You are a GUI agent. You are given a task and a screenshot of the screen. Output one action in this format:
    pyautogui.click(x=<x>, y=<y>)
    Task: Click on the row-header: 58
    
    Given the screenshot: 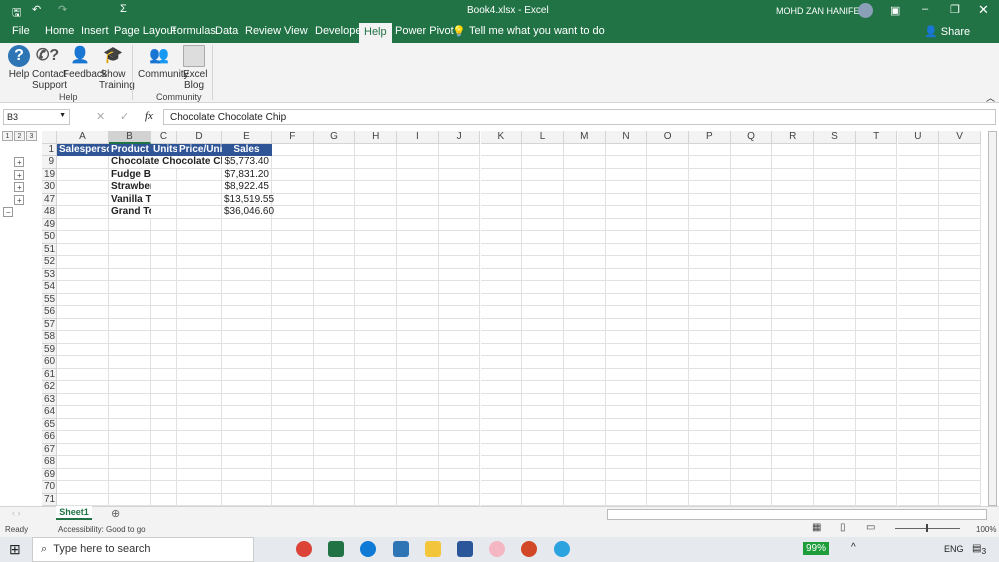 What is the action you would take?
    pyautogui.click(x=49, y=337)
    